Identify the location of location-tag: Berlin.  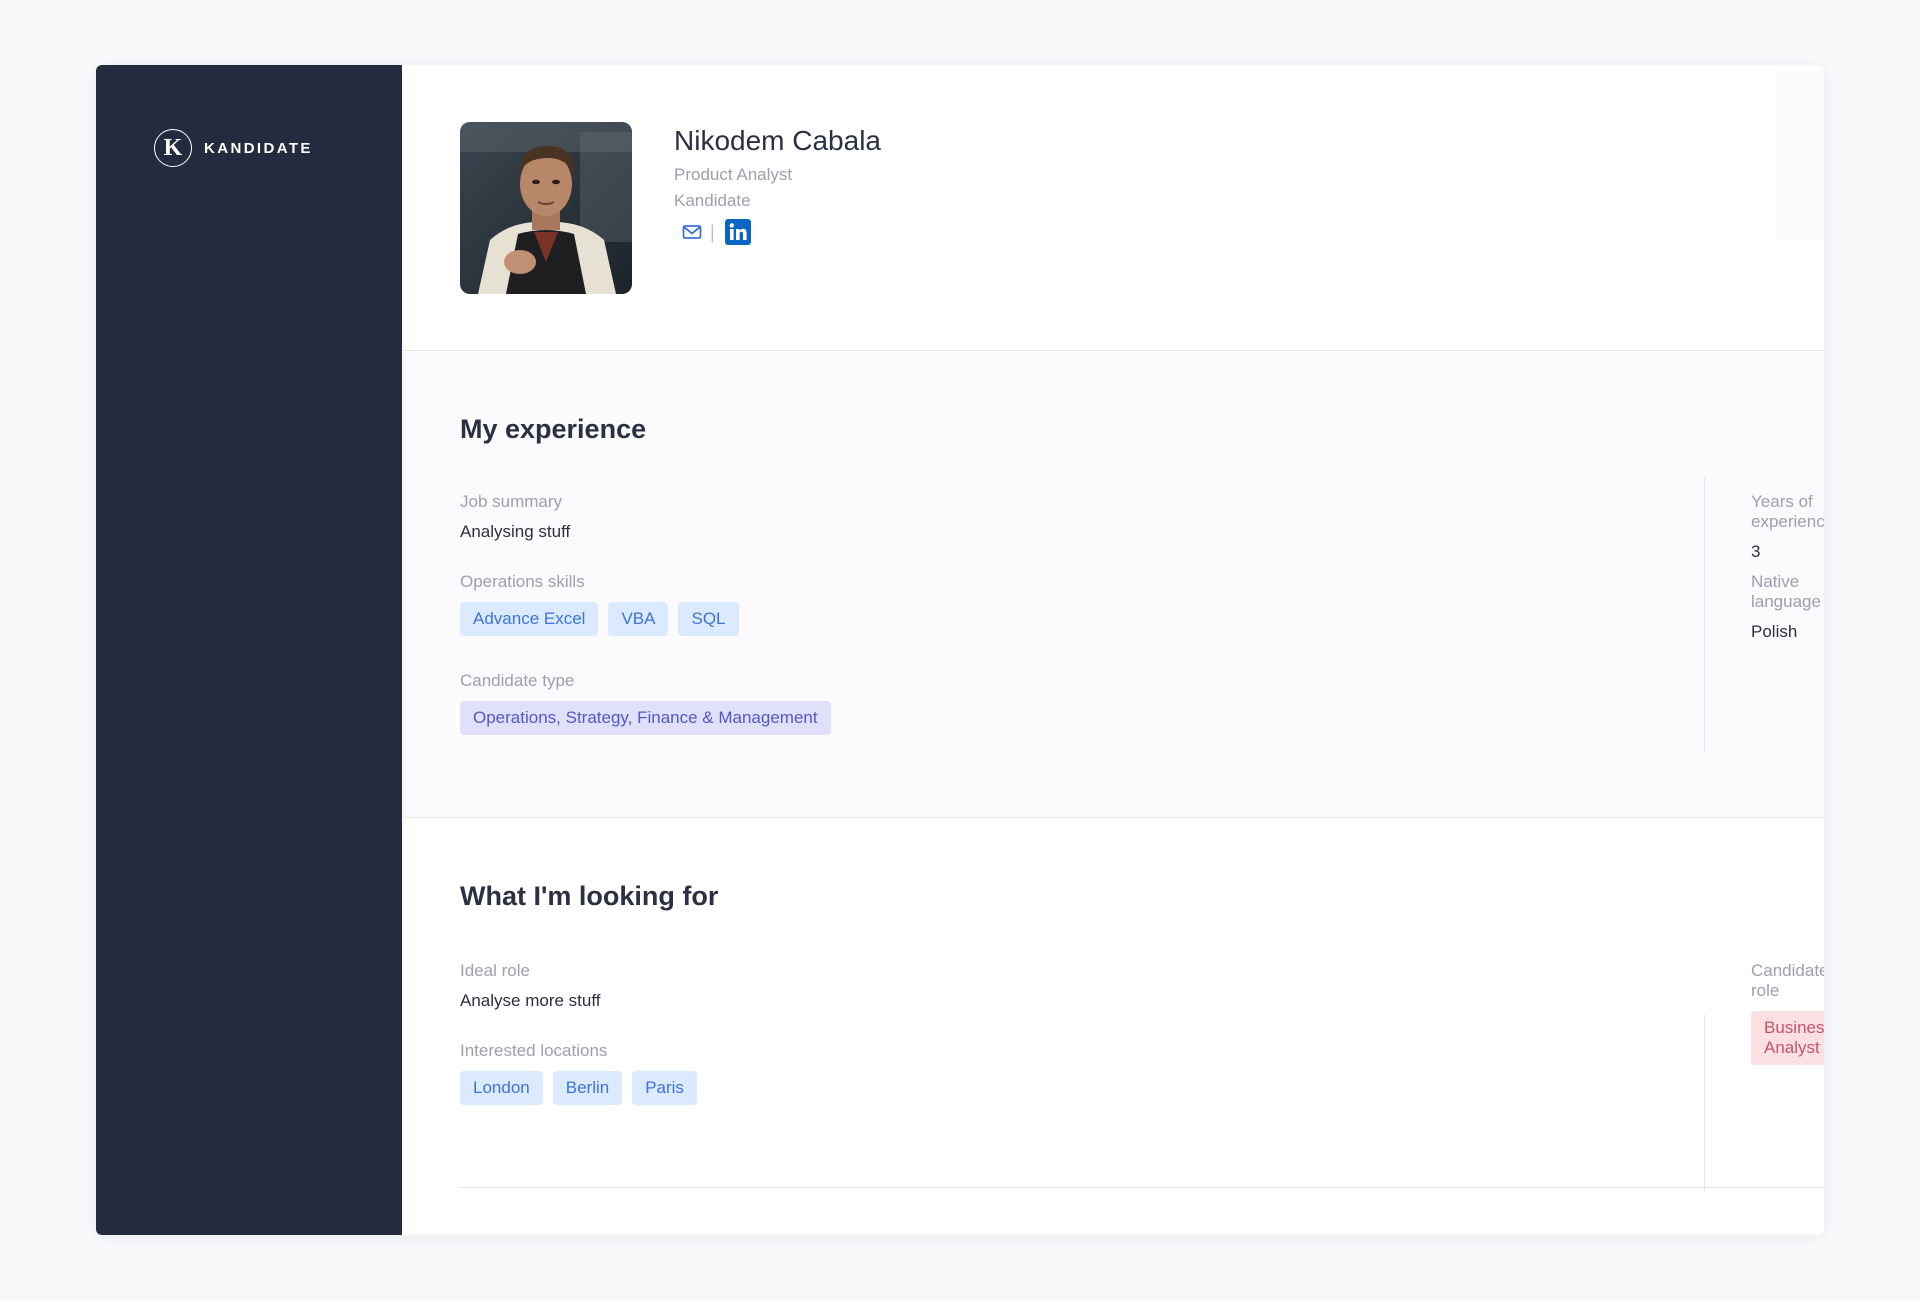
(587, 1088).